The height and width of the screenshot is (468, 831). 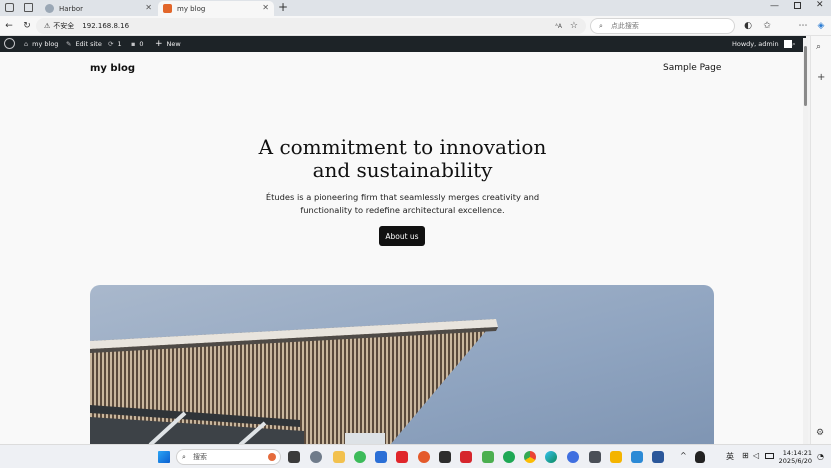 I want to click on tray-chevron-icon: ^, so click(x=683, y=455).